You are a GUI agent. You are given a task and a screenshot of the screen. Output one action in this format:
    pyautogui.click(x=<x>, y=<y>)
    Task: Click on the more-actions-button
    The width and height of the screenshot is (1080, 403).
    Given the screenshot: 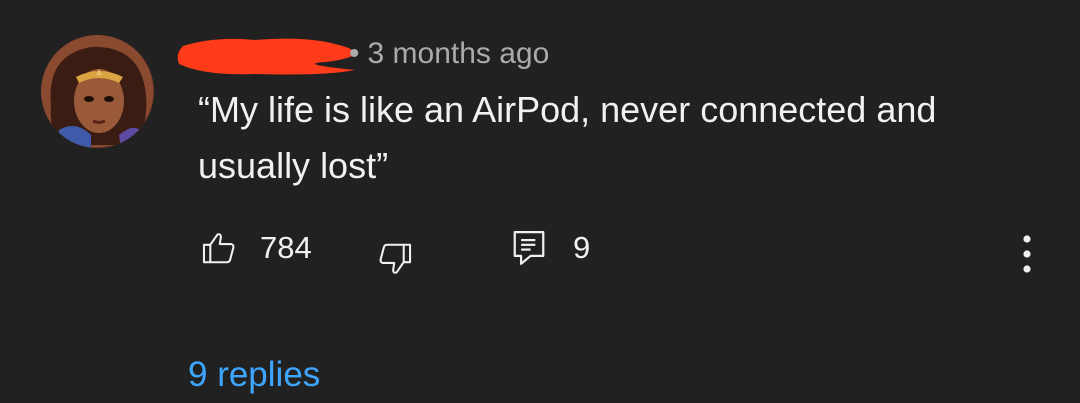 What is the action you would take?
    pyautogui.click(x=1027, y=254)
    